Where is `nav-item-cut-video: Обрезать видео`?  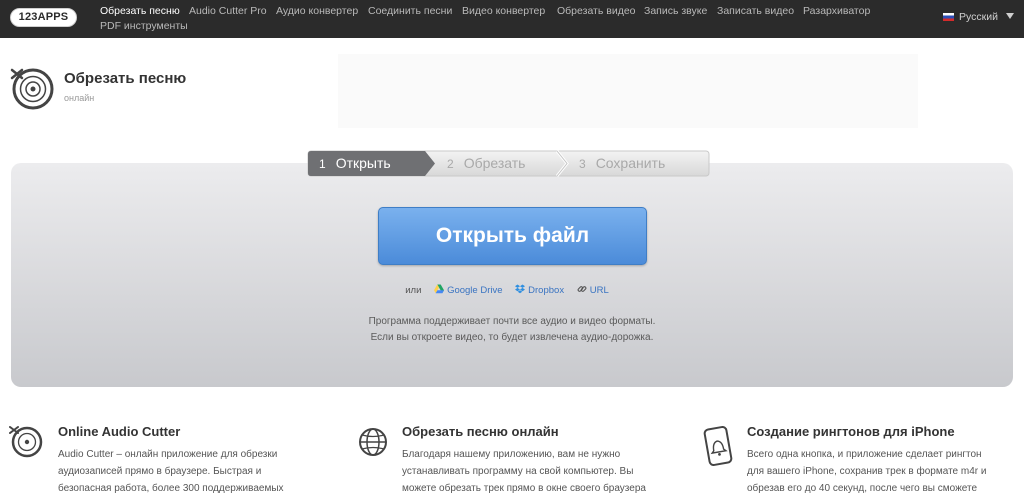 nav-item-cut-video: Обрезать видео is located at coordinates (596, 11).